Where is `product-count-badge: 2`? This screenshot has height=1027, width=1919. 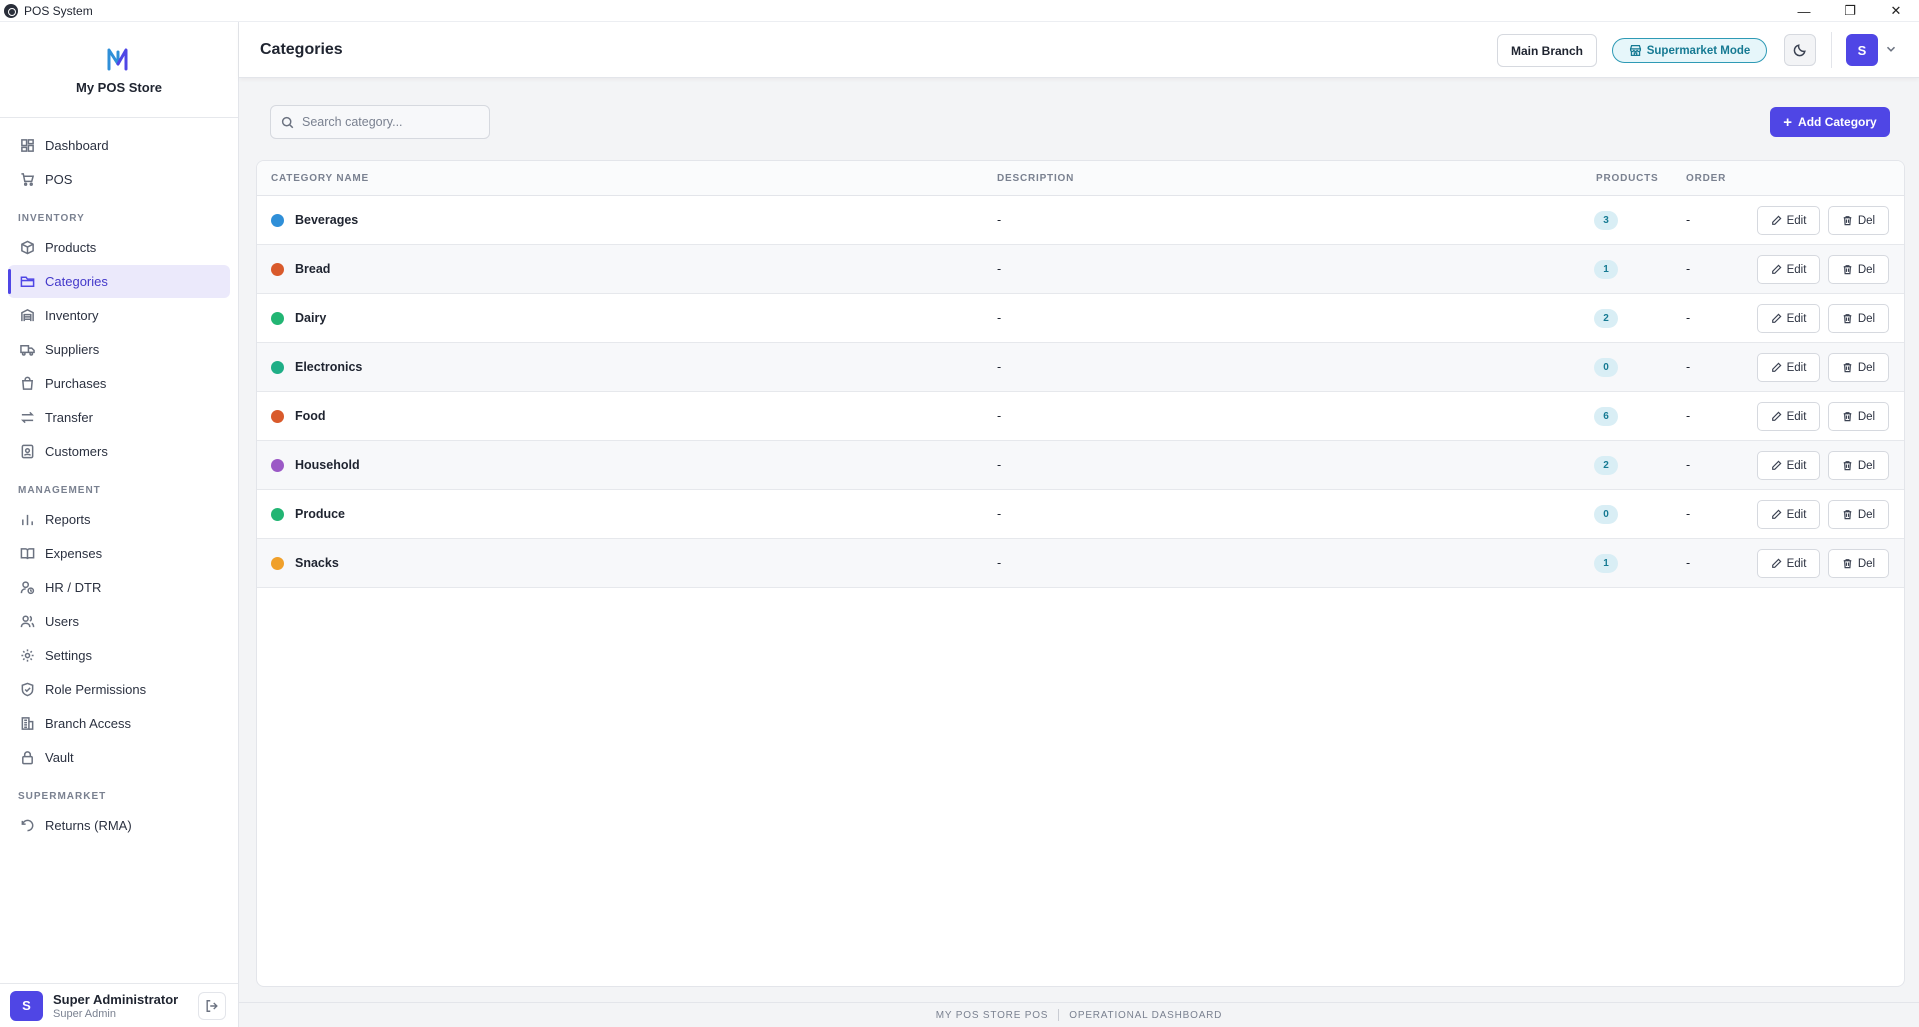
product-count-badge: 2 is located at coordinates (1606, 318).